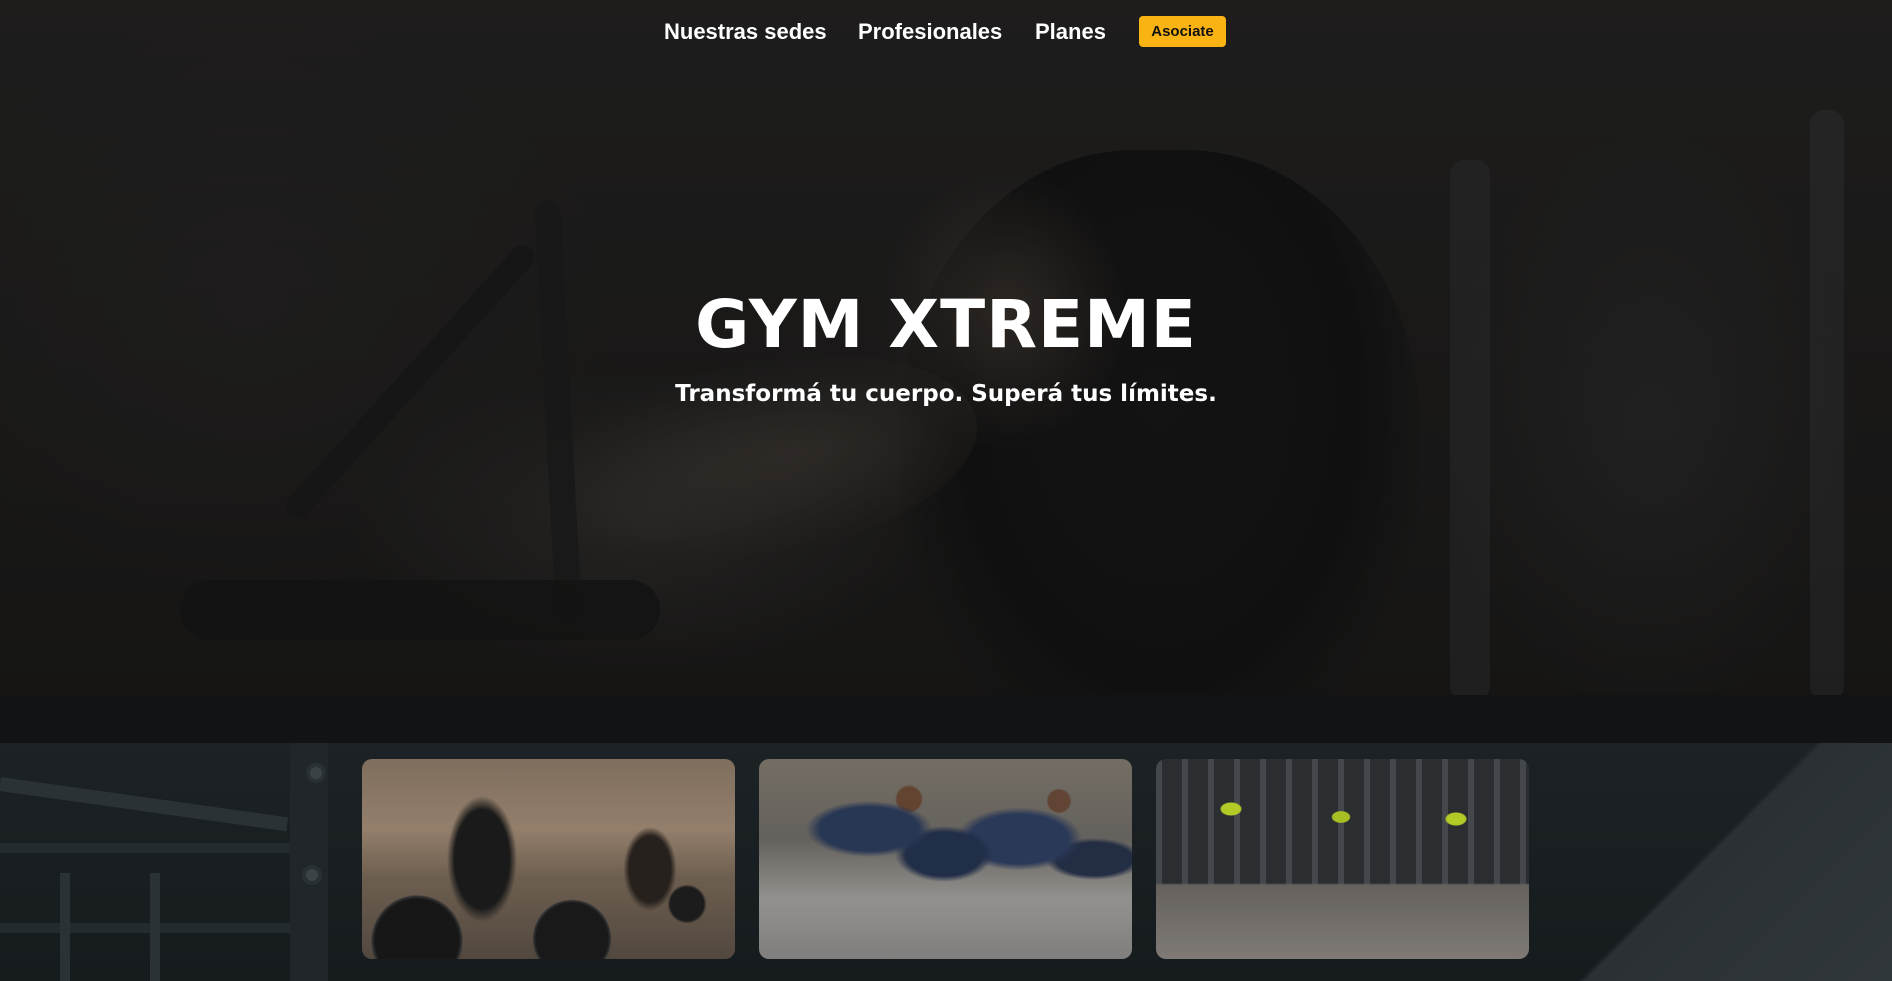  Describe the element at coordinates (1182, 31) in the screenshot. I see `asociate-button: Asociate` at that location.